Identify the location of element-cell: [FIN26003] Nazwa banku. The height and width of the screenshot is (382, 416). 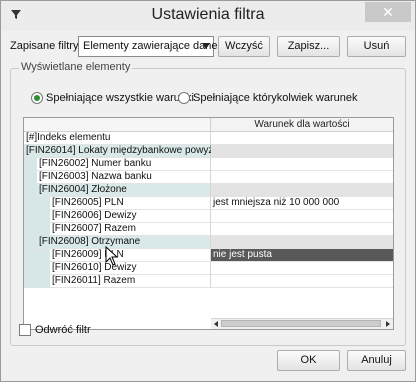
(117, 177).